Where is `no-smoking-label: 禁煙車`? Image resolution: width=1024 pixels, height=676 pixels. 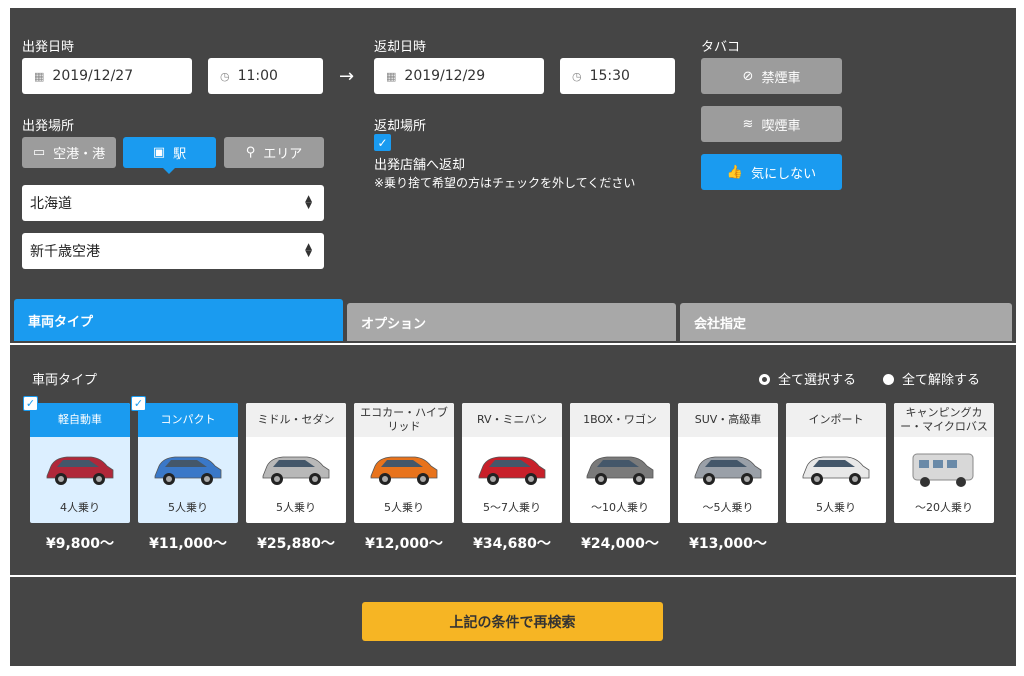 no-smoking-label: 禁煙車 is located at coordinates (781, 78).